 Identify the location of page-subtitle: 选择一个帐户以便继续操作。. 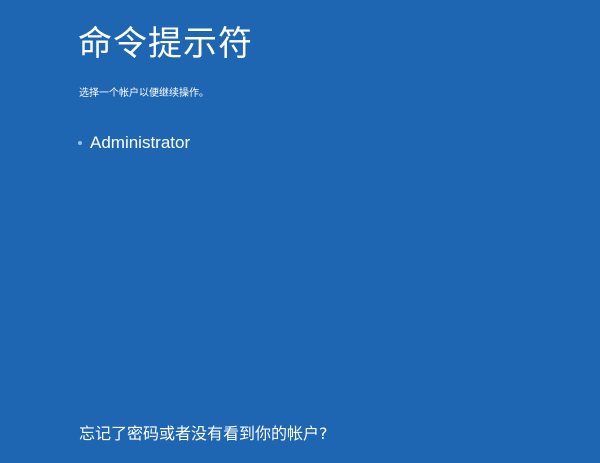
(144, 93).